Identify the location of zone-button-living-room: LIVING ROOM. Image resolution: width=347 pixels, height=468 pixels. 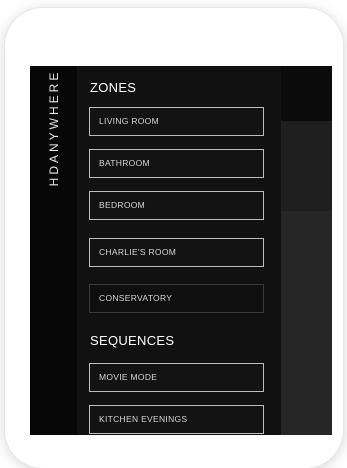
(176, 121).